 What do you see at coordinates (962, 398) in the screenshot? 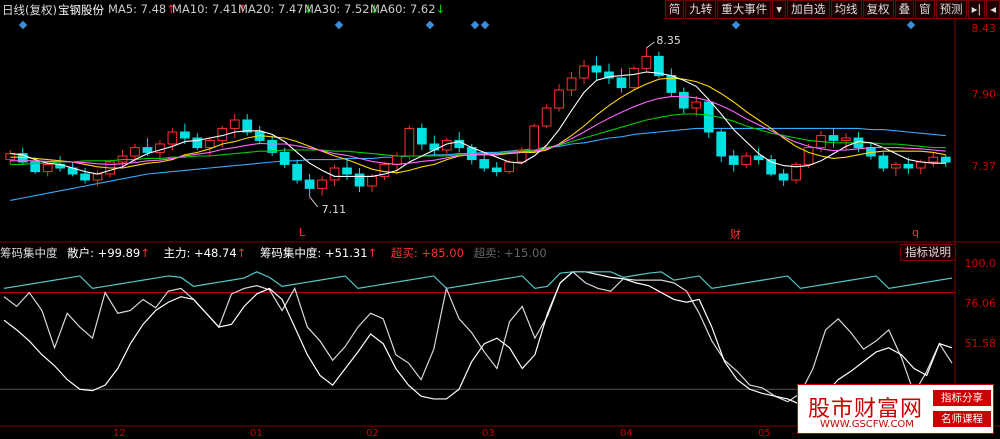
I see `watermark-tag: 指标分享` at bounding box center [962, 398].